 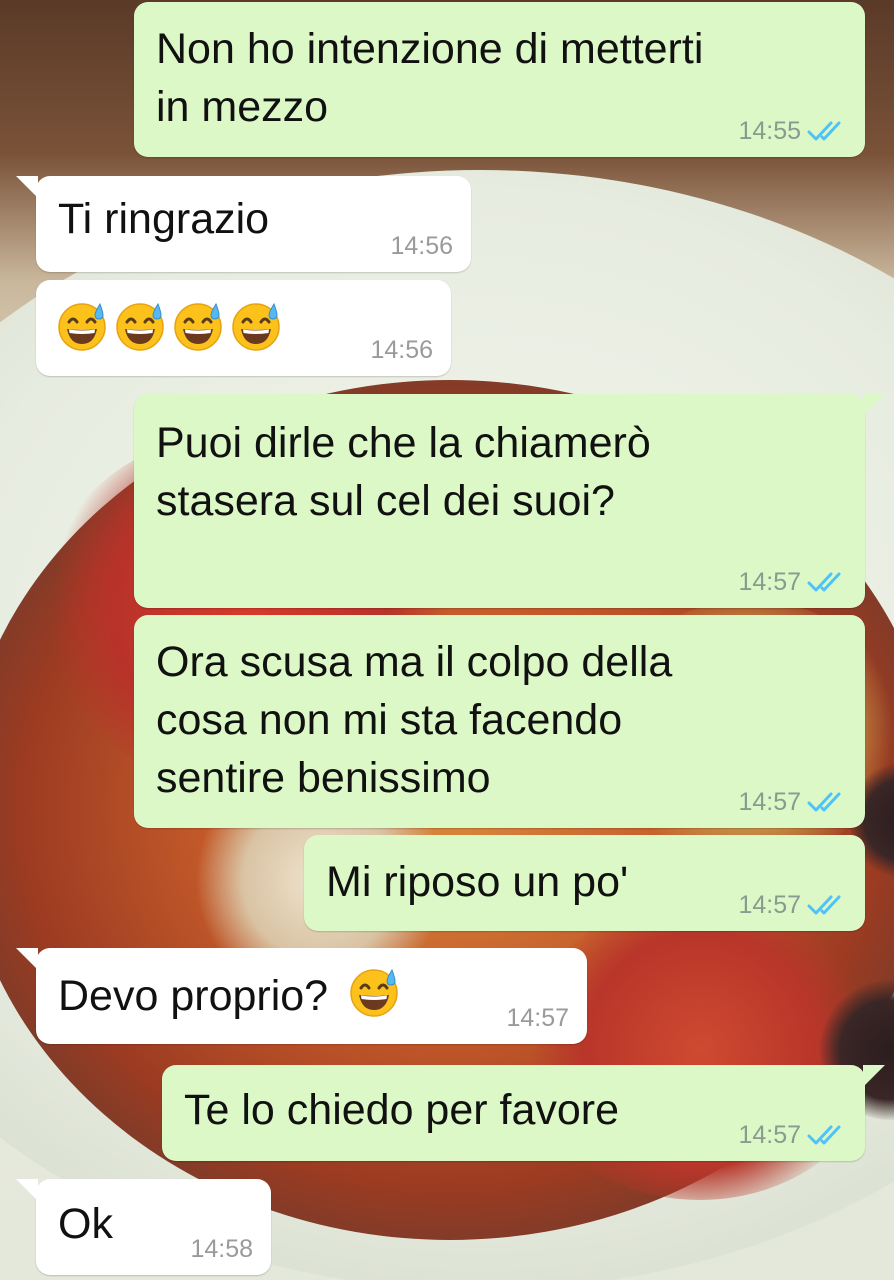 What do you see at coordinates (430, 78) in the screenshot?
I see `message-text: Non ho intenzione di metterti in mezzo` at bounding box center [430, 78].